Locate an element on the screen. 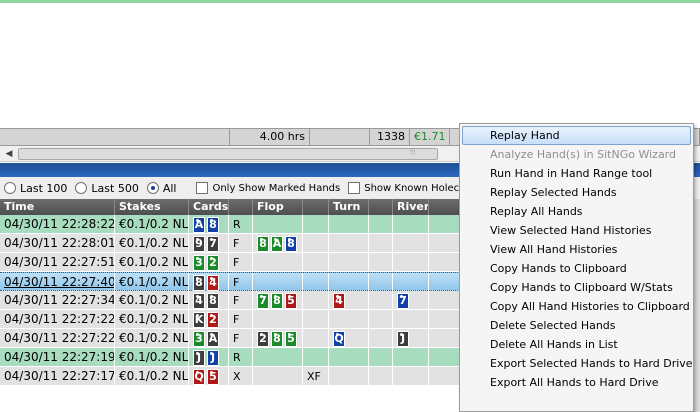  radio-checked-icon is located at coordinates (152, 188).